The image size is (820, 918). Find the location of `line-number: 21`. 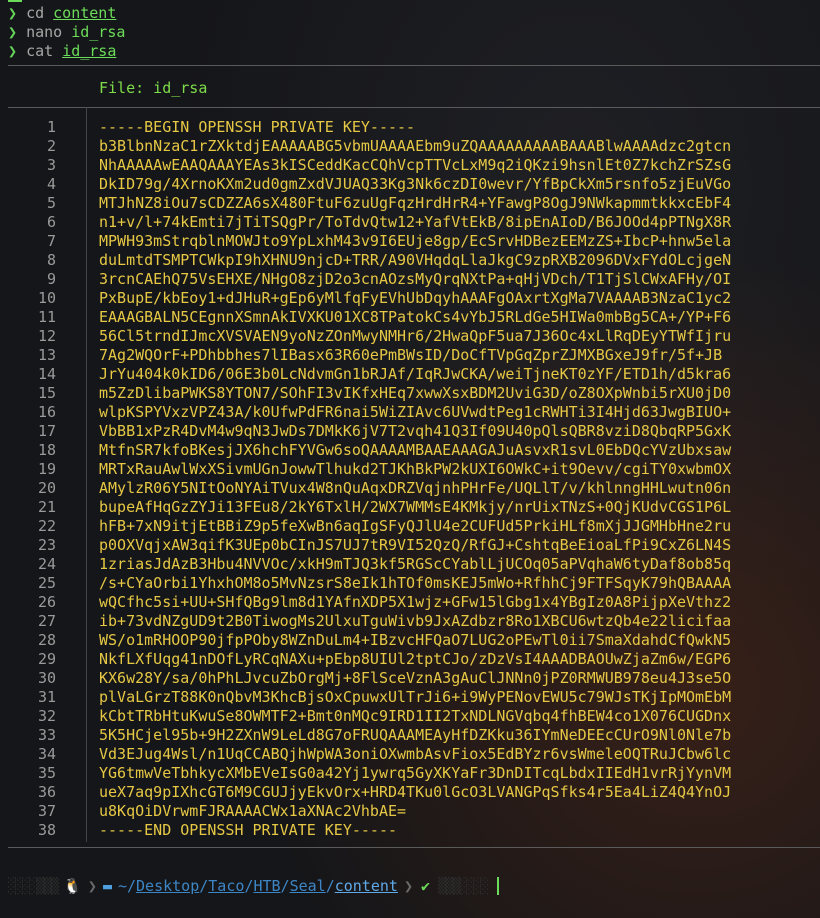

line-number: 21 is located at coordinates (46, 507).